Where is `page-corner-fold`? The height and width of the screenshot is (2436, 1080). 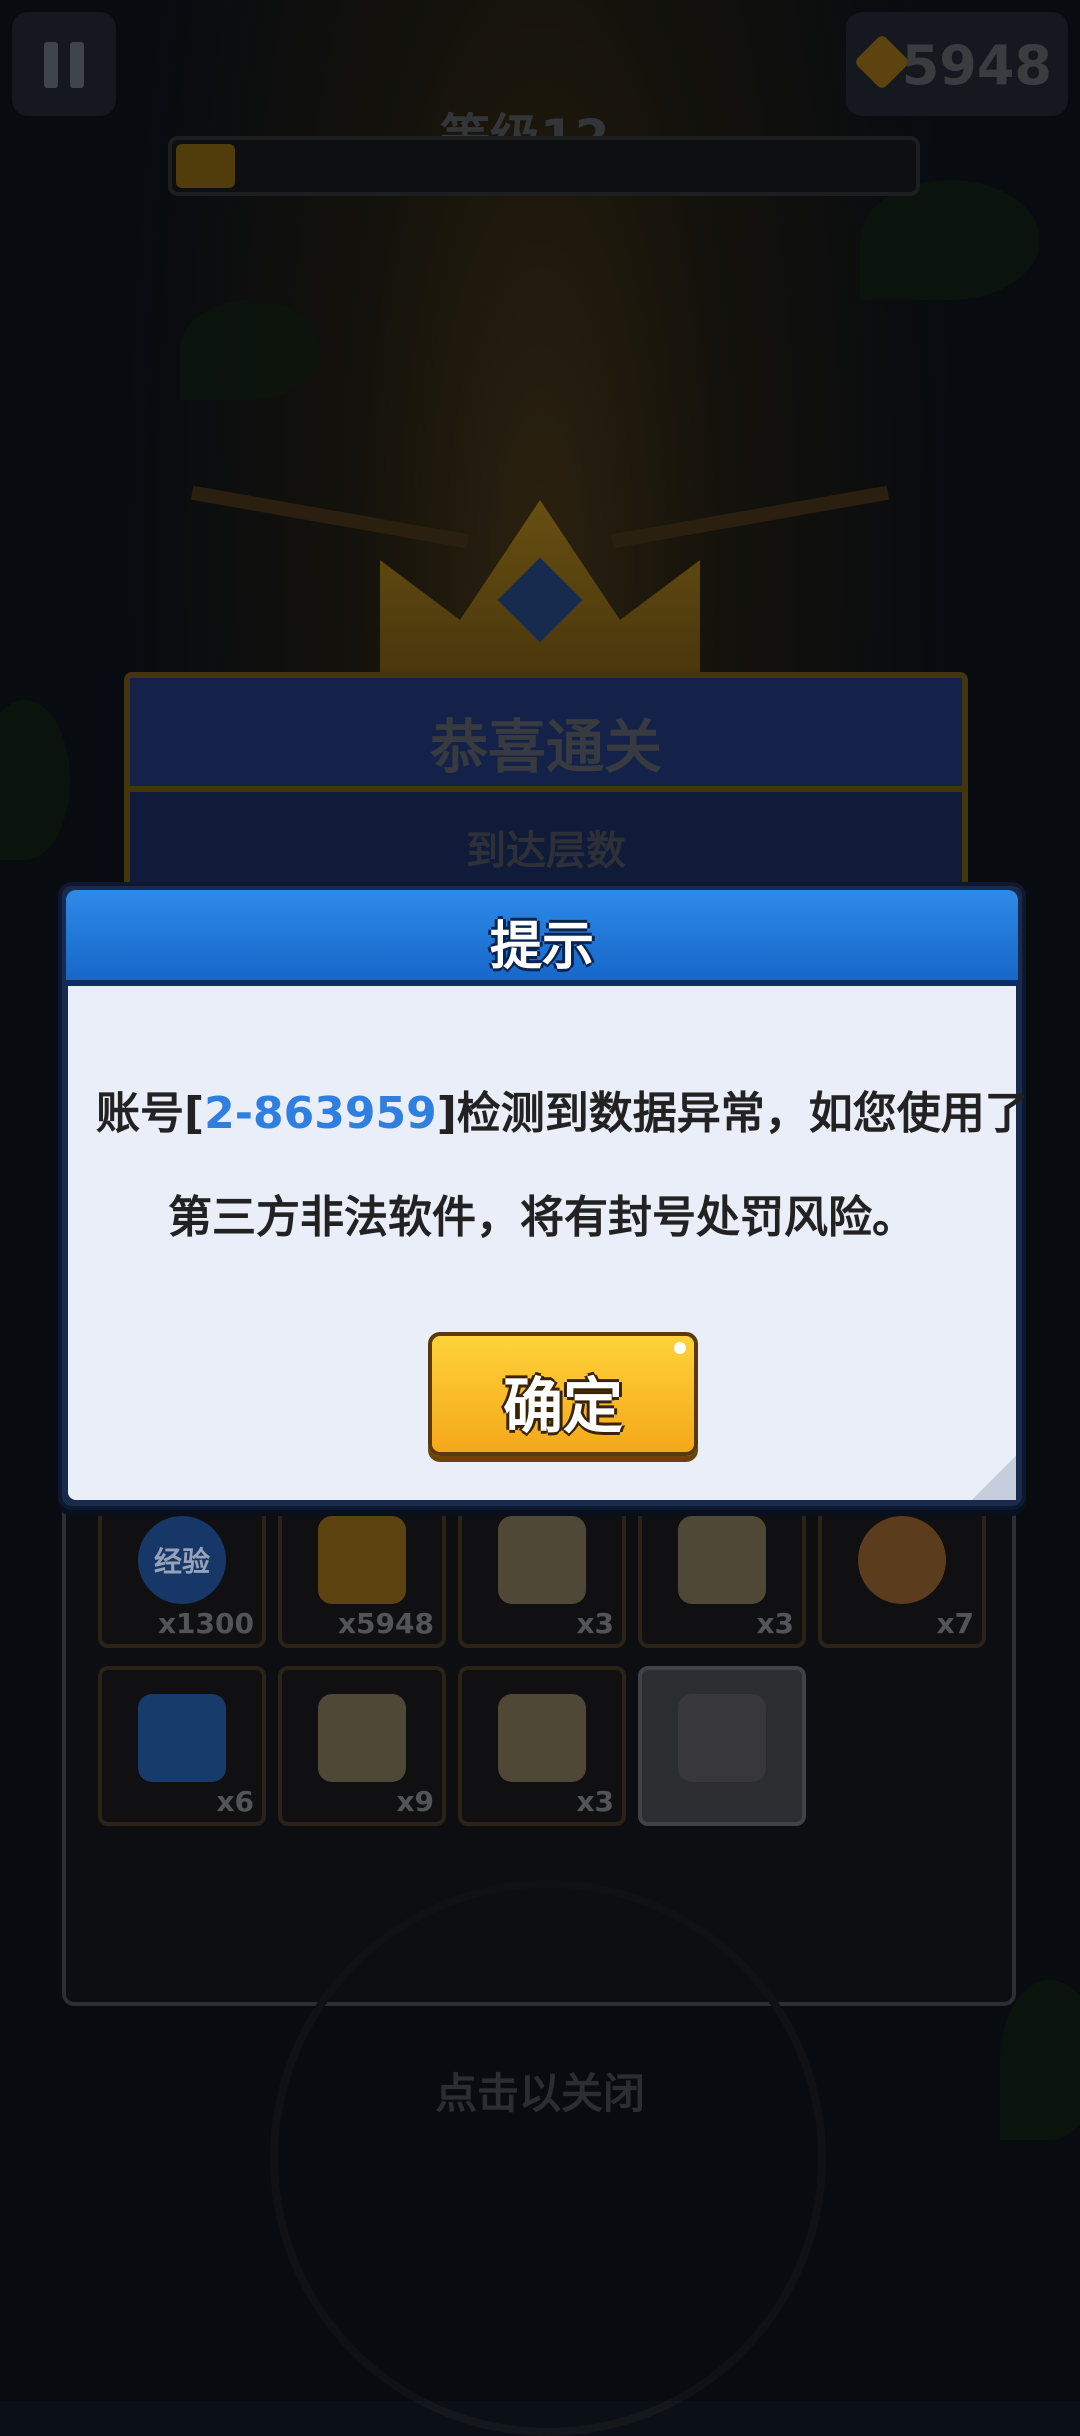
page-corner-fold is located at coordinates (994, 1478).